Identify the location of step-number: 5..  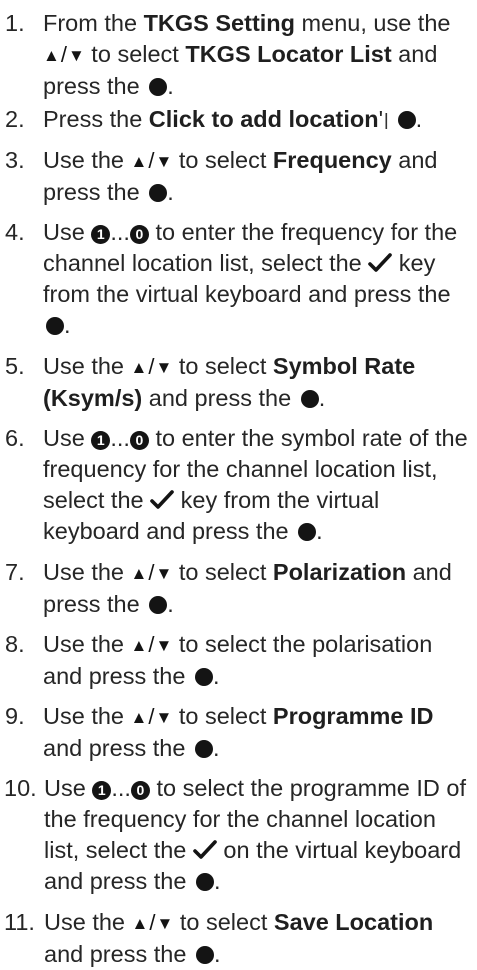
(15, 366).